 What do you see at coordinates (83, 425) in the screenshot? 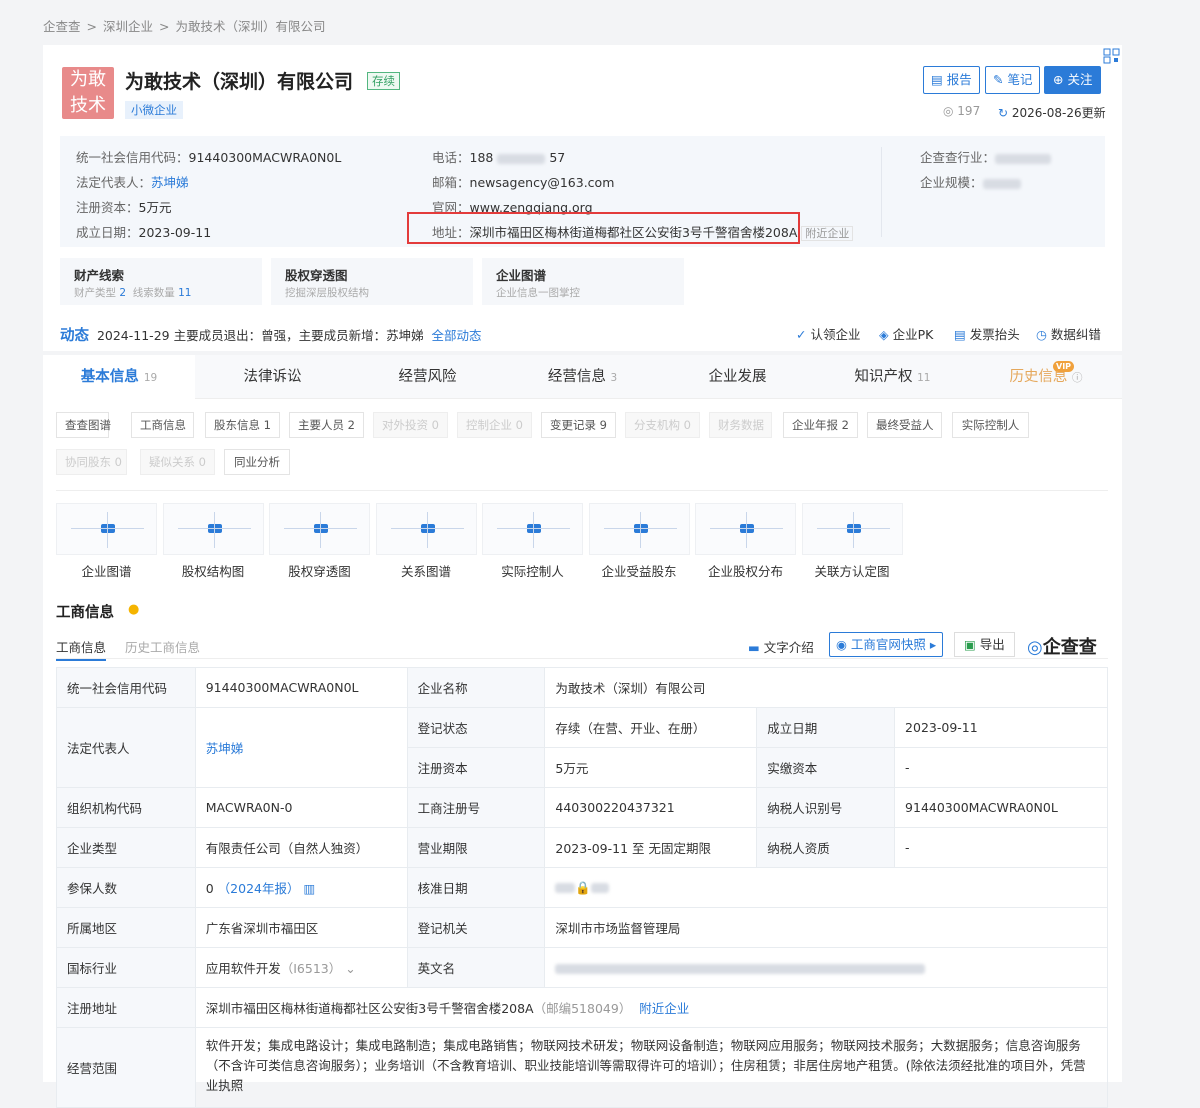
I see `subnav-chip: 查查图谱` at bounding box center [83, 425].